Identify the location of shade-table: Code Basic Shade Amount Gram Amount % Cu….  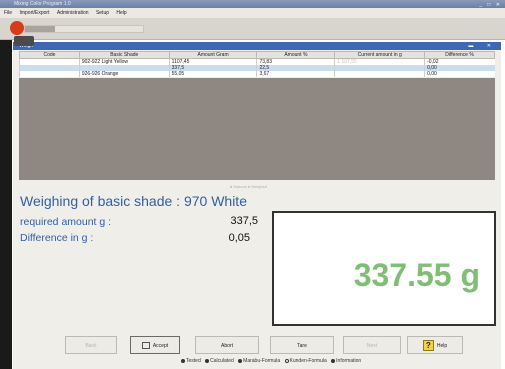
(257, 64).